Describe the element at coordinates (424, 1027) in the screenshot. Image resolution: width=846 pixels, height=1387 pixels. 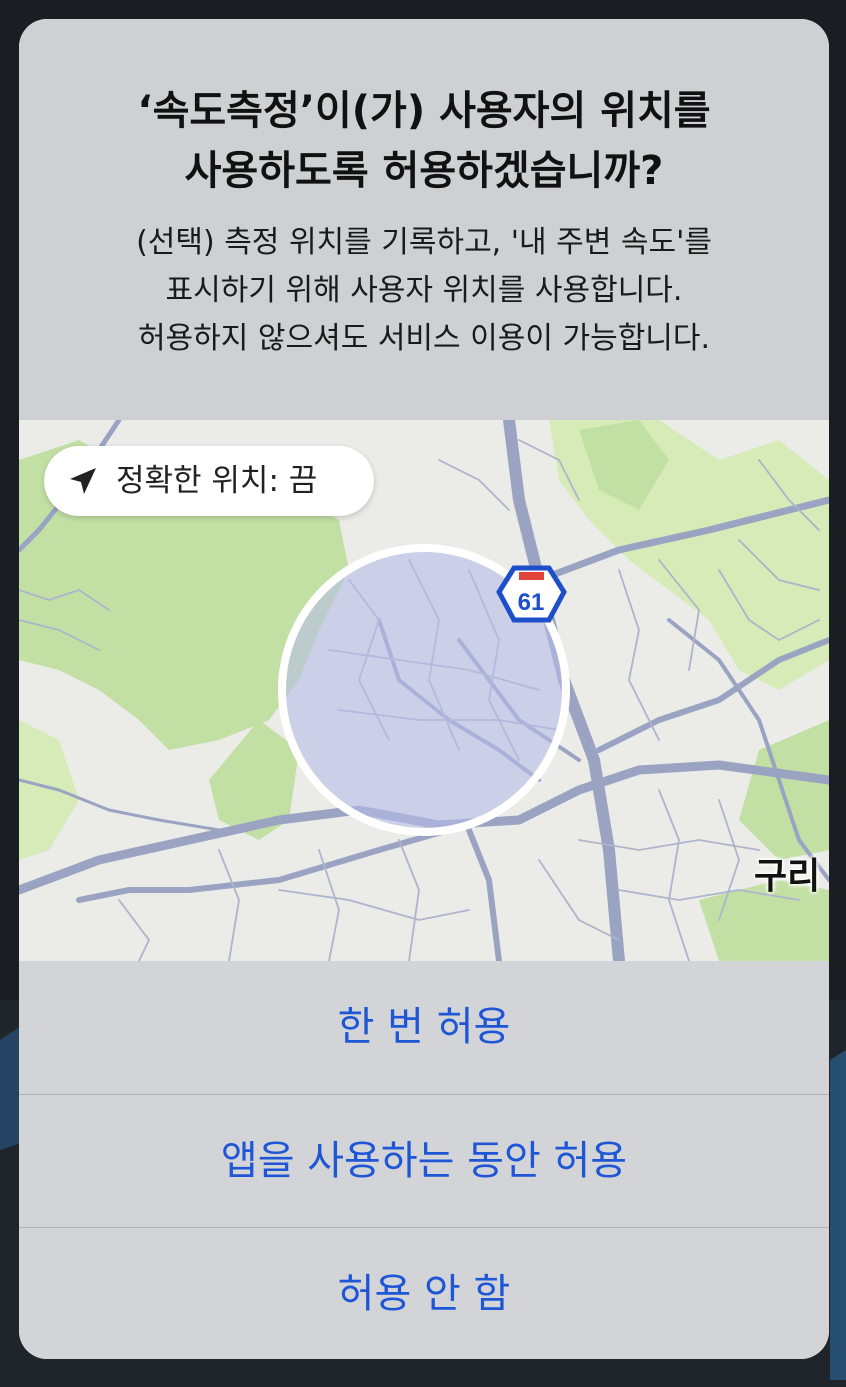
I see `allow-once-button: 한 번 허용` at that location.